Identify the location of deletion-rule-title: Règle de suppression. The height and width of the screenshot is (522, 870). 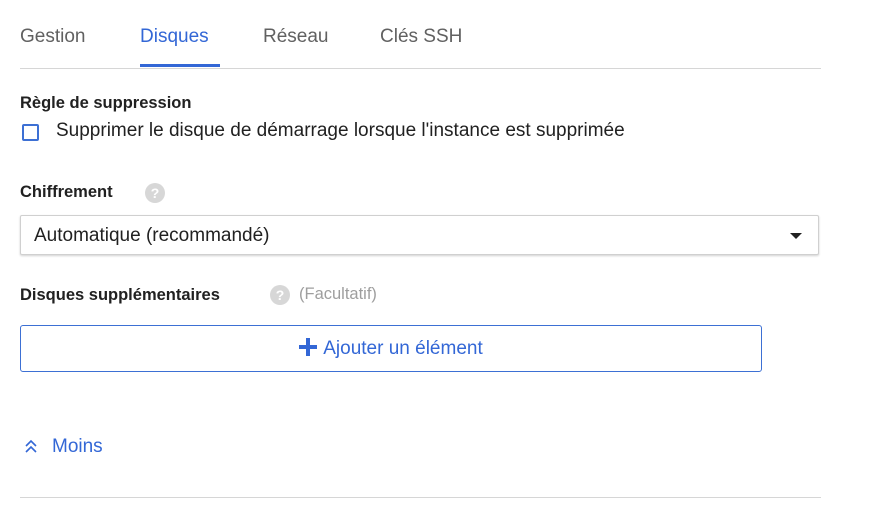
(106, 103).